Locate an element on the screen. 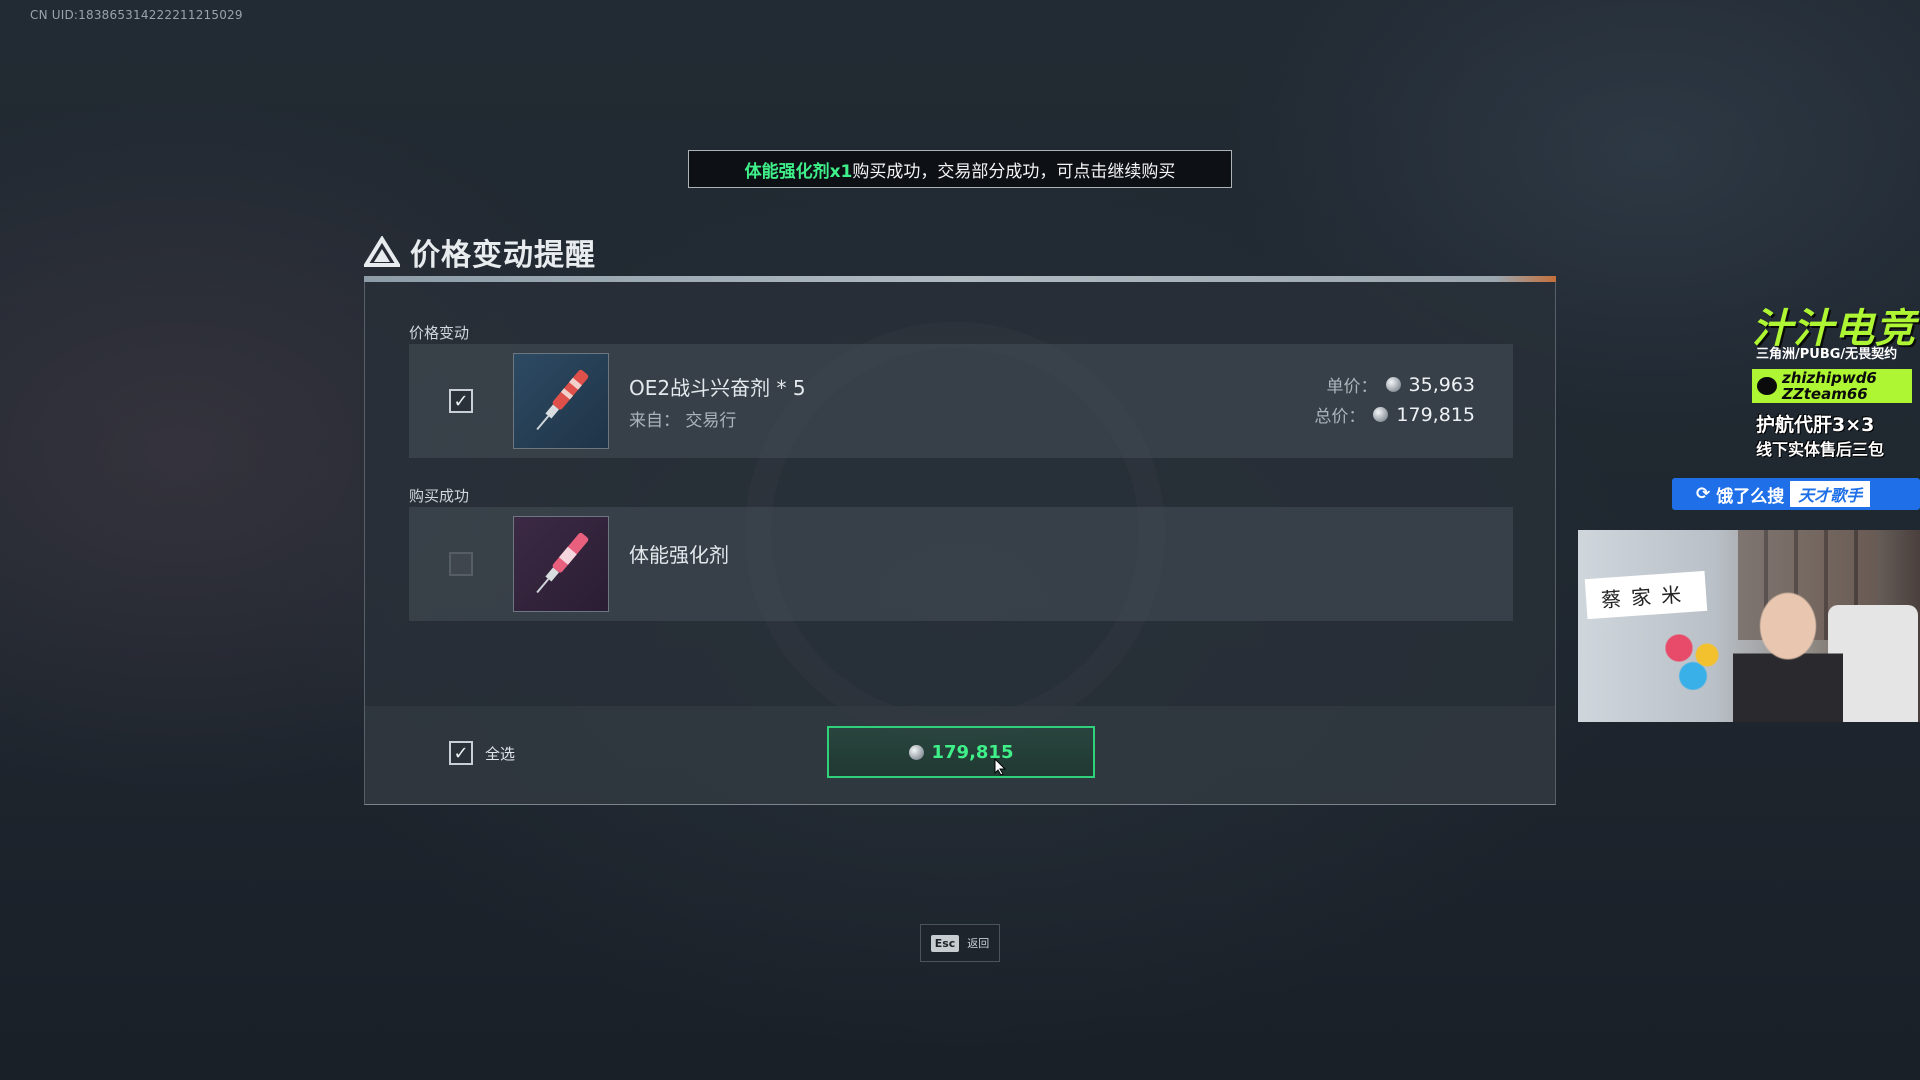 The width and height of the screenshot is (1920, 1080). item-checkbox-disabled: ✓ is located at coordinates (461, 564).